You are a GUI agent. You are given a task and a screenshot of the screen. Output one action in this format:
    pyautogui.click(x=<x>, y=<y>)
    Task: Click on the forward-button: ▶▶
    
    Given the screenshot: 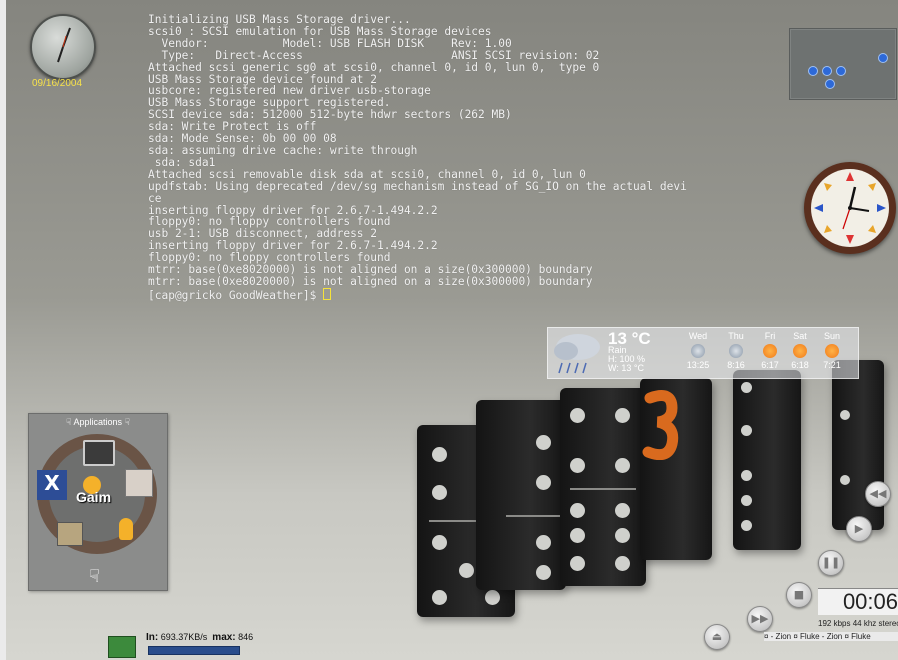 What is the action you would take?
    pyautogui.click(x=760, y=619)
    